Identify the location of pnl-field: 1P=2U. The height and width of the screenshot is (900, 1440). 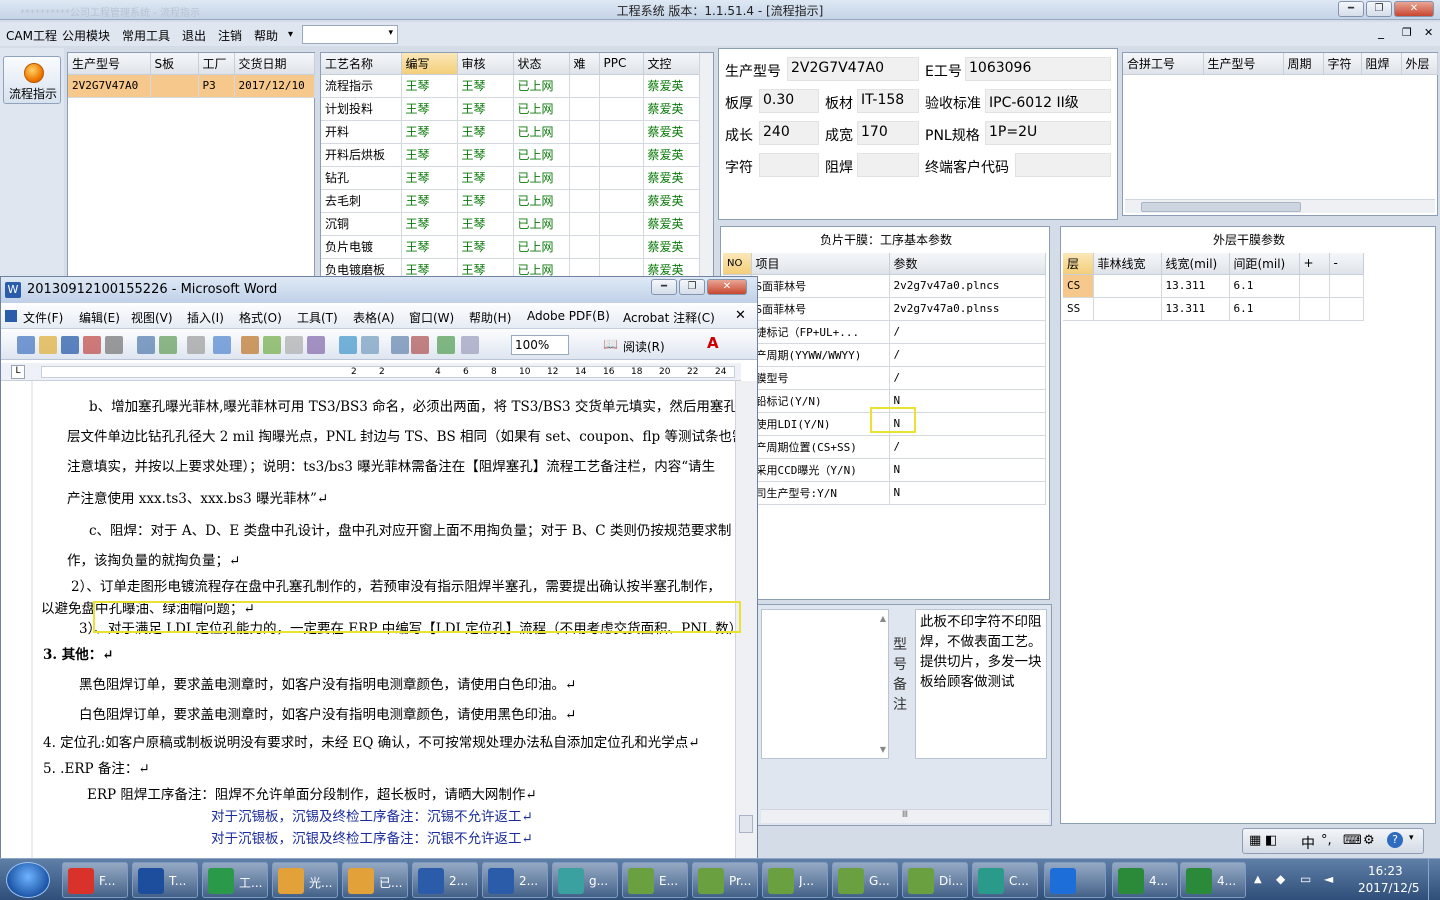
(1048, 133).